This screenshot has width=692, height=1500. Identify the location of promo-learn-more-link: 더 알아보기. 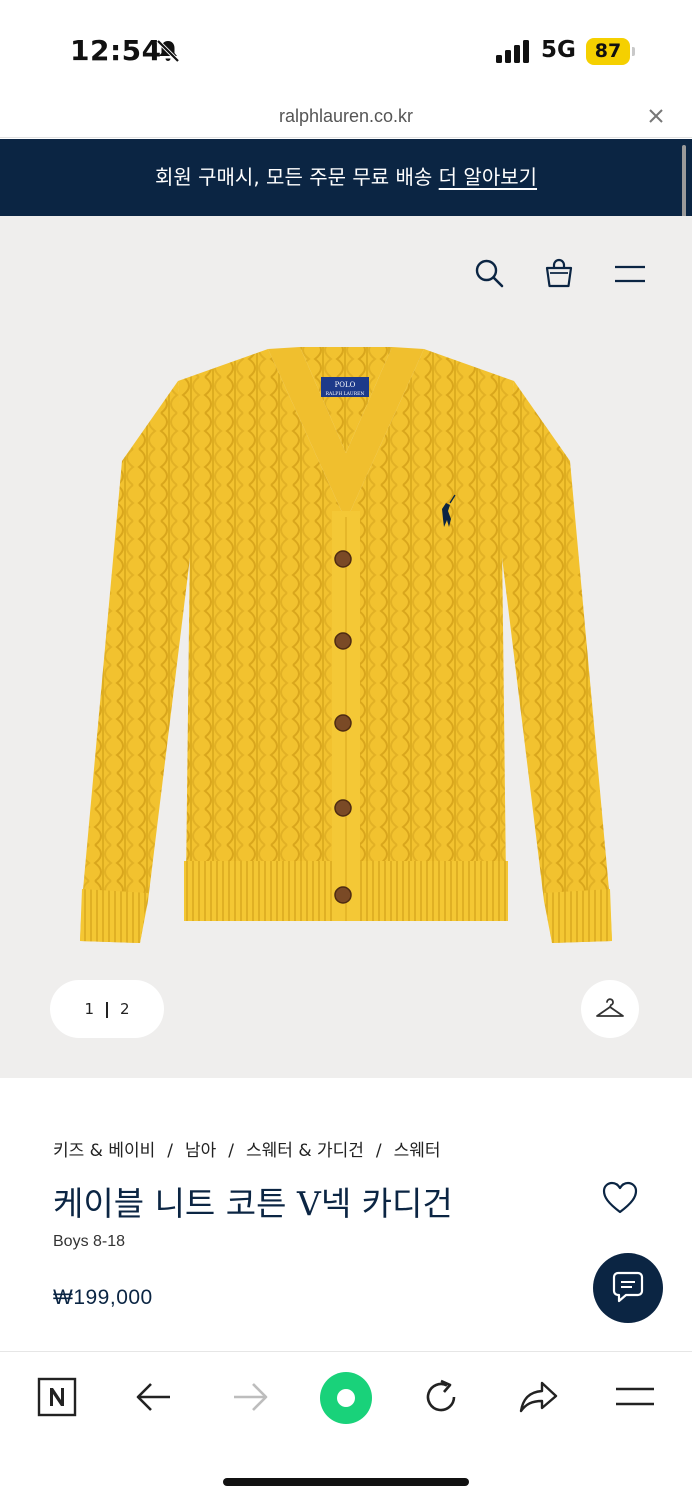
(488, 177).